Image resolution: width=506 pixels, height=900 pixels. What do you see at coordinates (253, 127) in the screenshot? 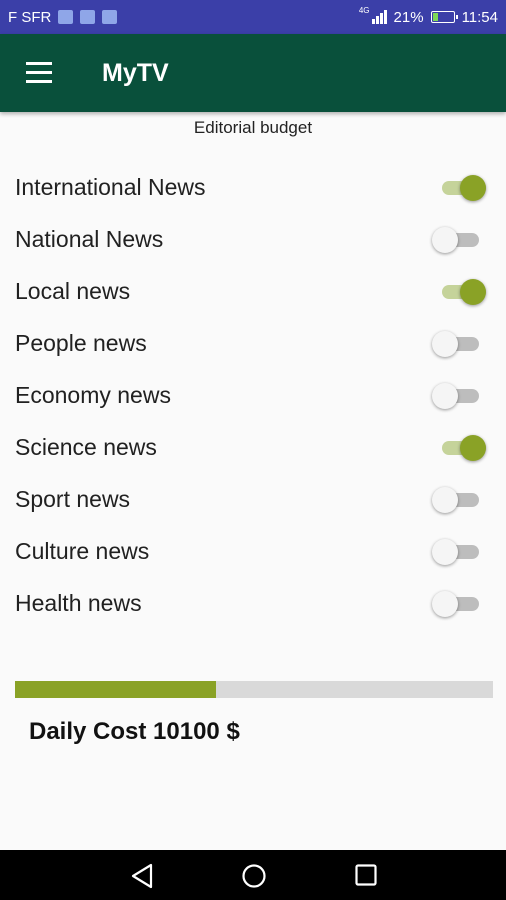
I see `section-title: Editorial budget` at bounding box center [253, 127].